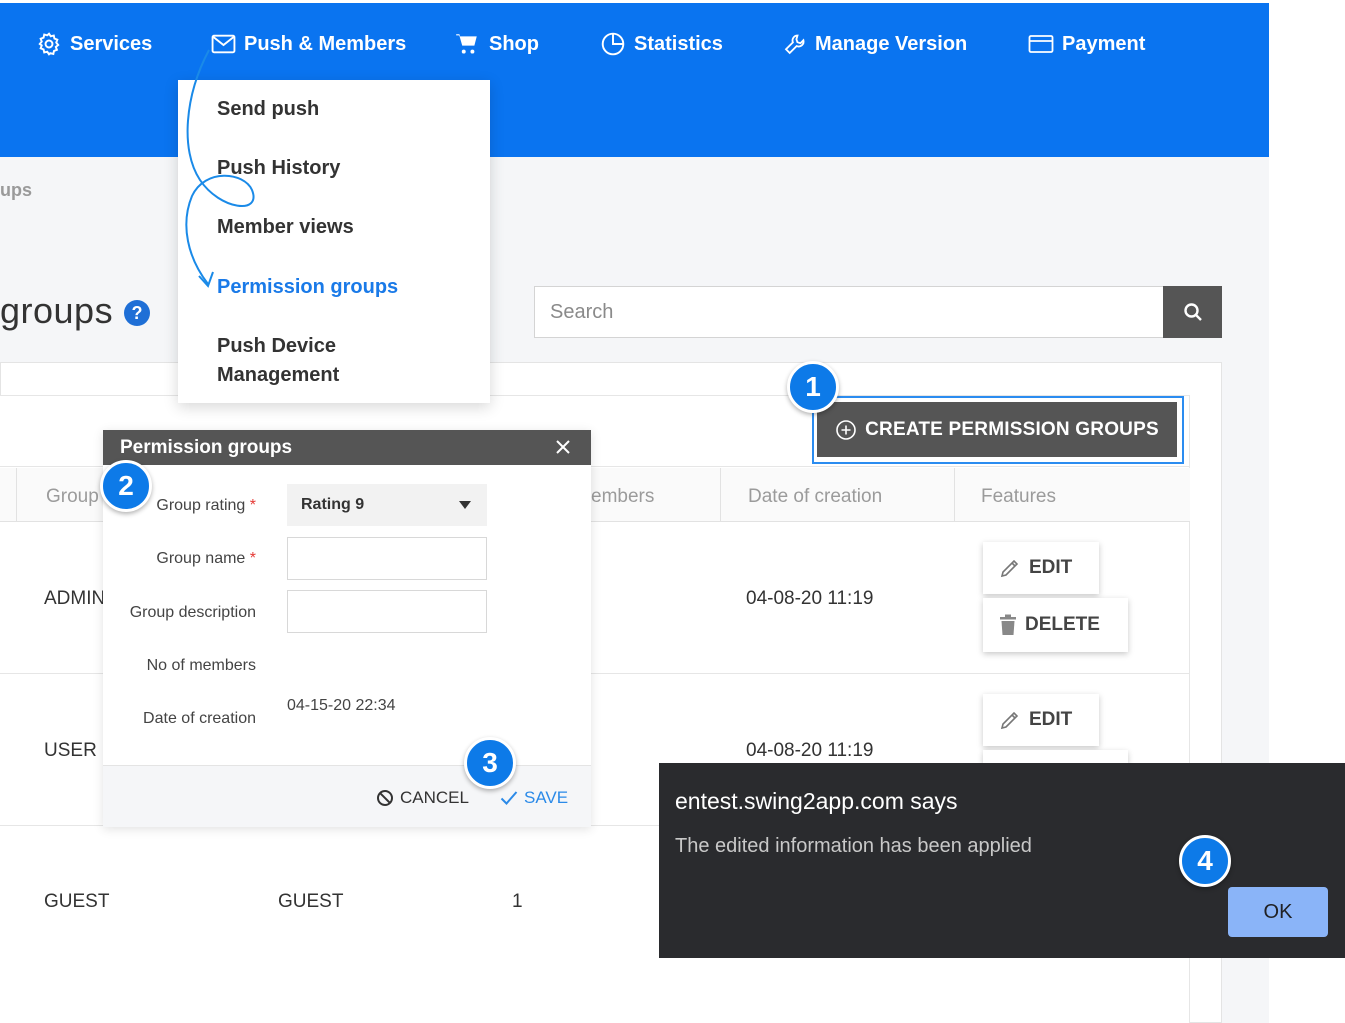 This screenshot has height=1023, width=1345. Describe the element at coordinates (137, 313) in the screenshot. I see `help-icon: ?` at that location.